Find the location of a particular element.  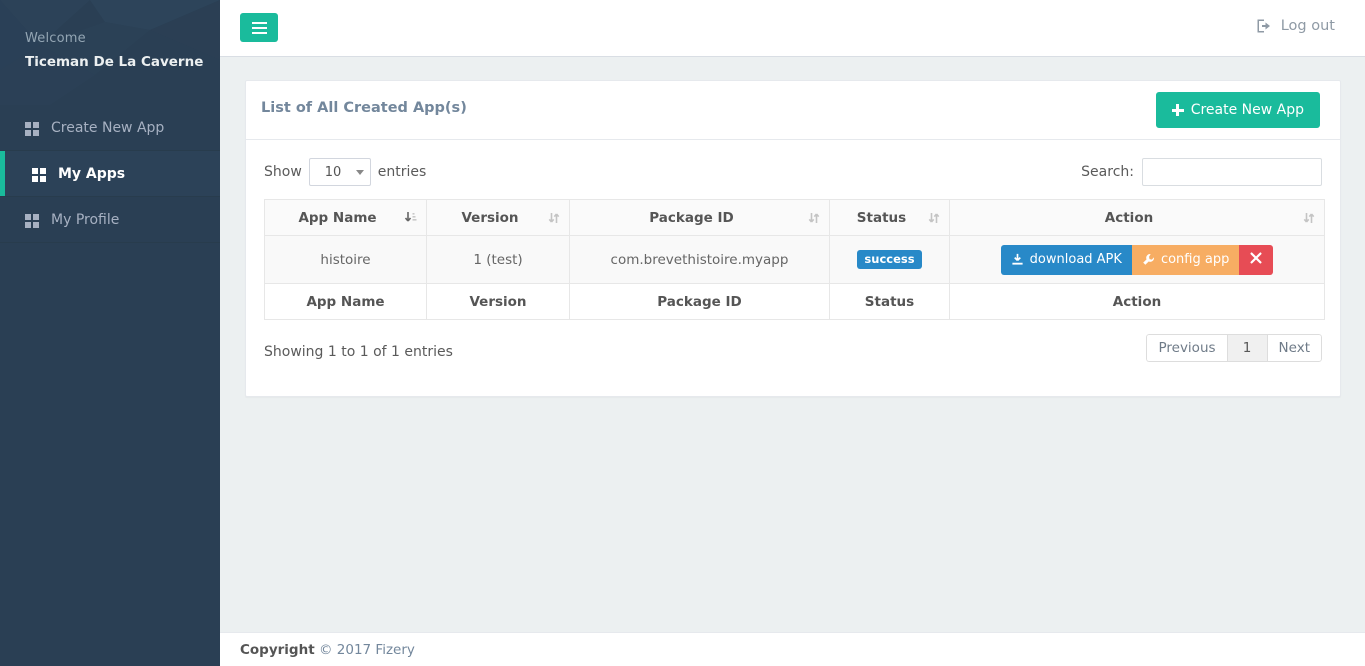

pagination-page-1: 1 is located at coordinates (1246, 348).